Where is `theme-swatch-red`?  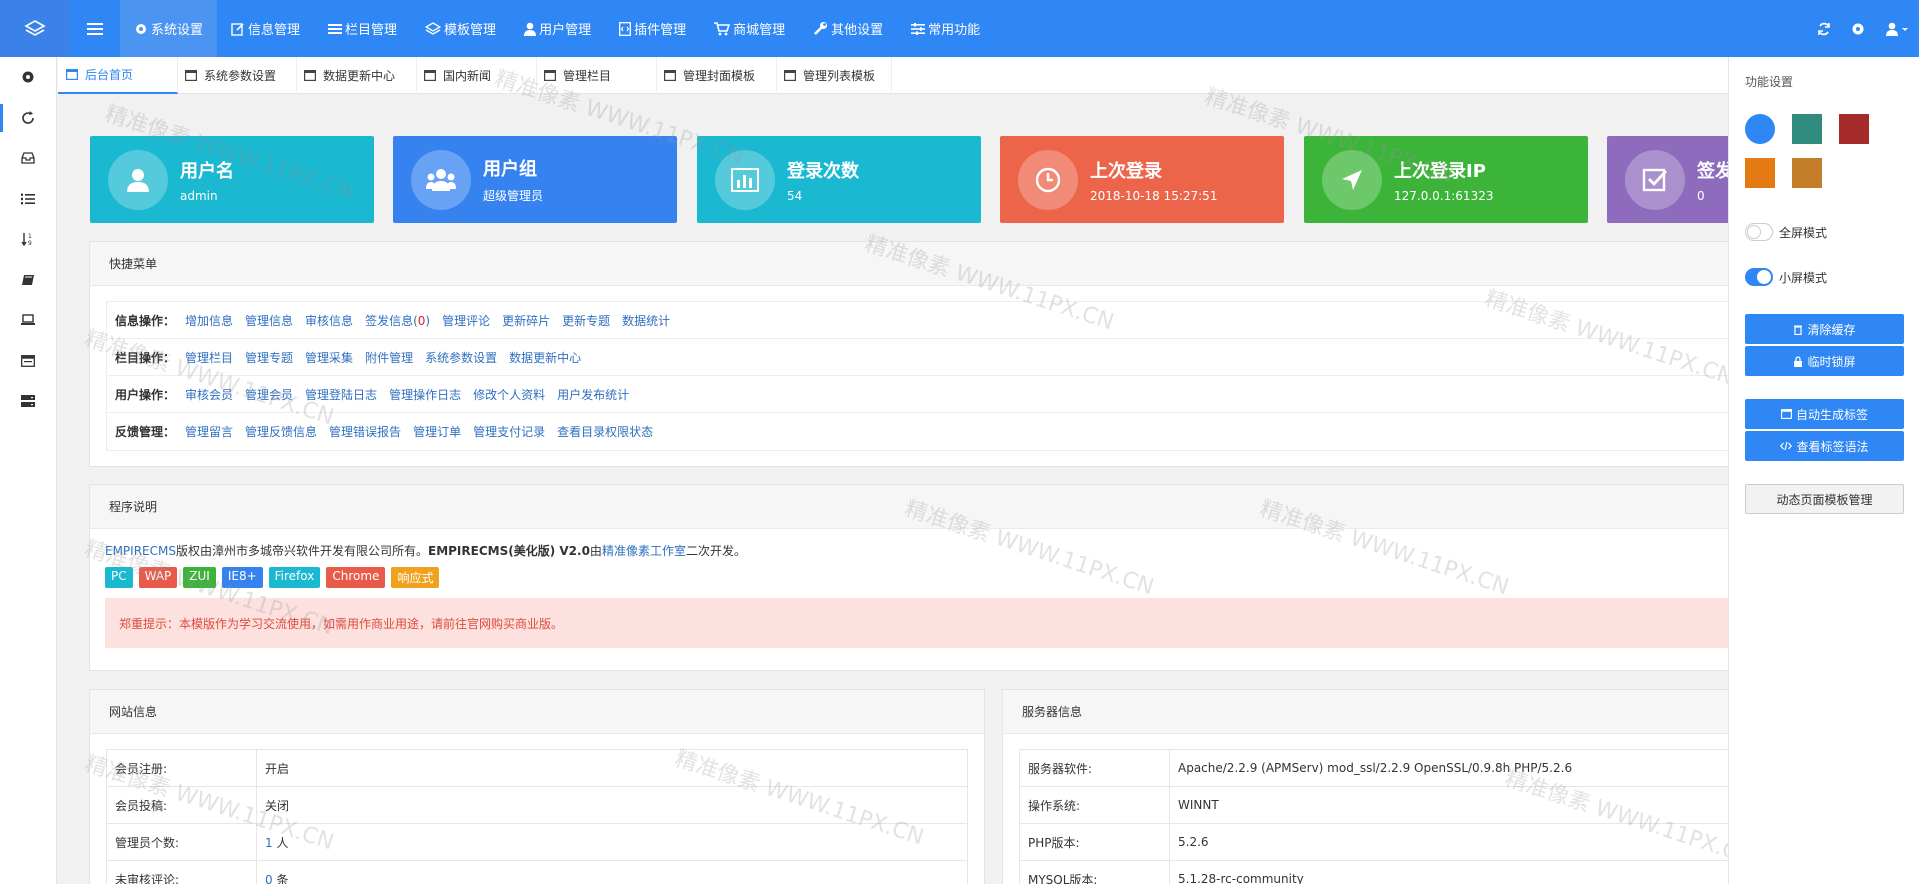 theme-swatch-red is located at coordinates (1854, 129).